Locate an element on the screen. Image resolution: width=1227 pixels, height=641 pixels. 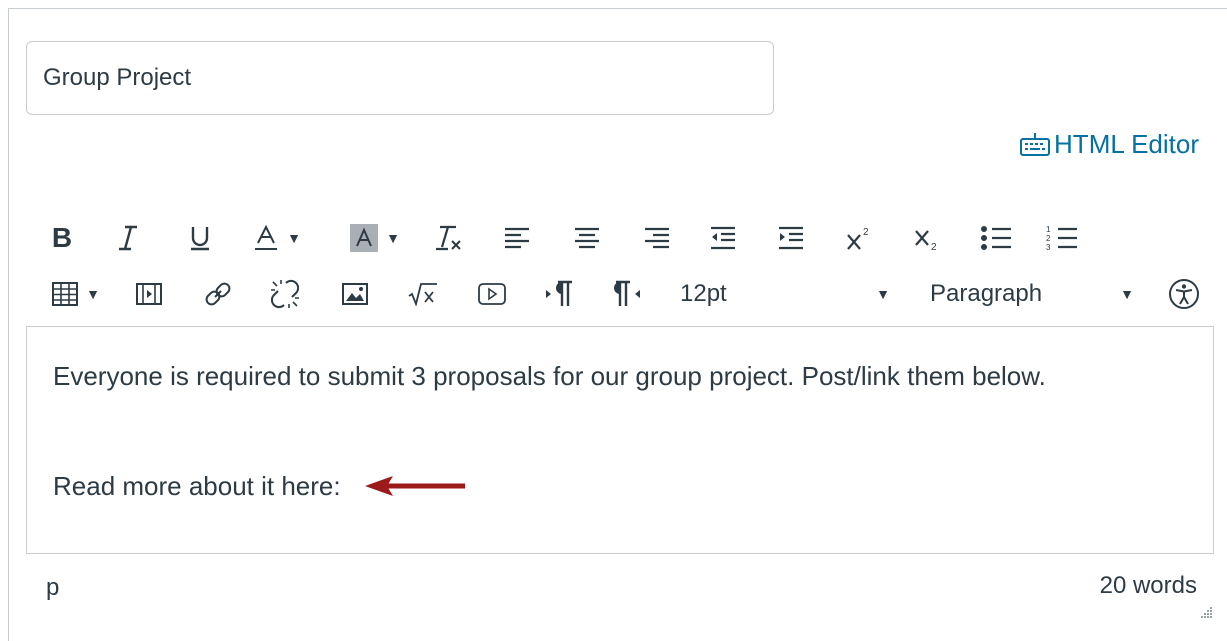
font-size-value: 12pt is located at coordinates (703, 293).